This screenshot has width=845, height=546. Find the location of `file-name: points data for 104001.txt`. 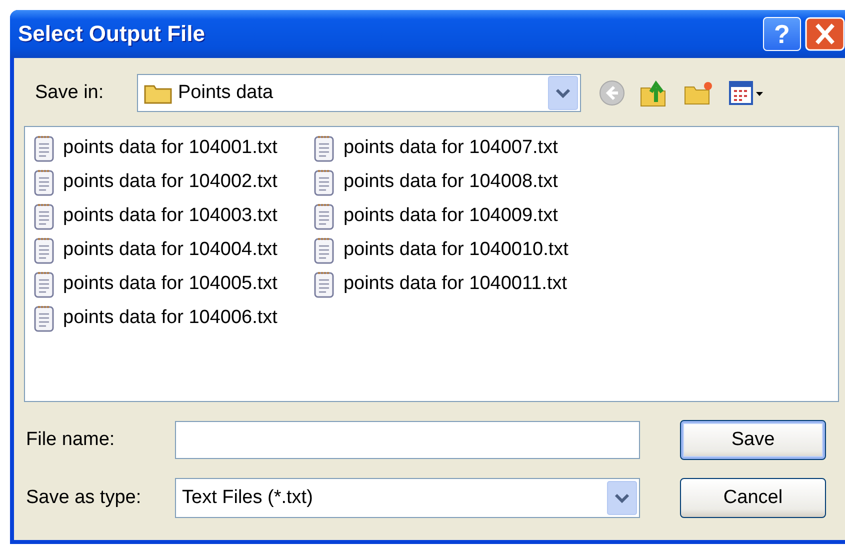

file-name: points data for 104001.txt is located at coordinates (170, 148).